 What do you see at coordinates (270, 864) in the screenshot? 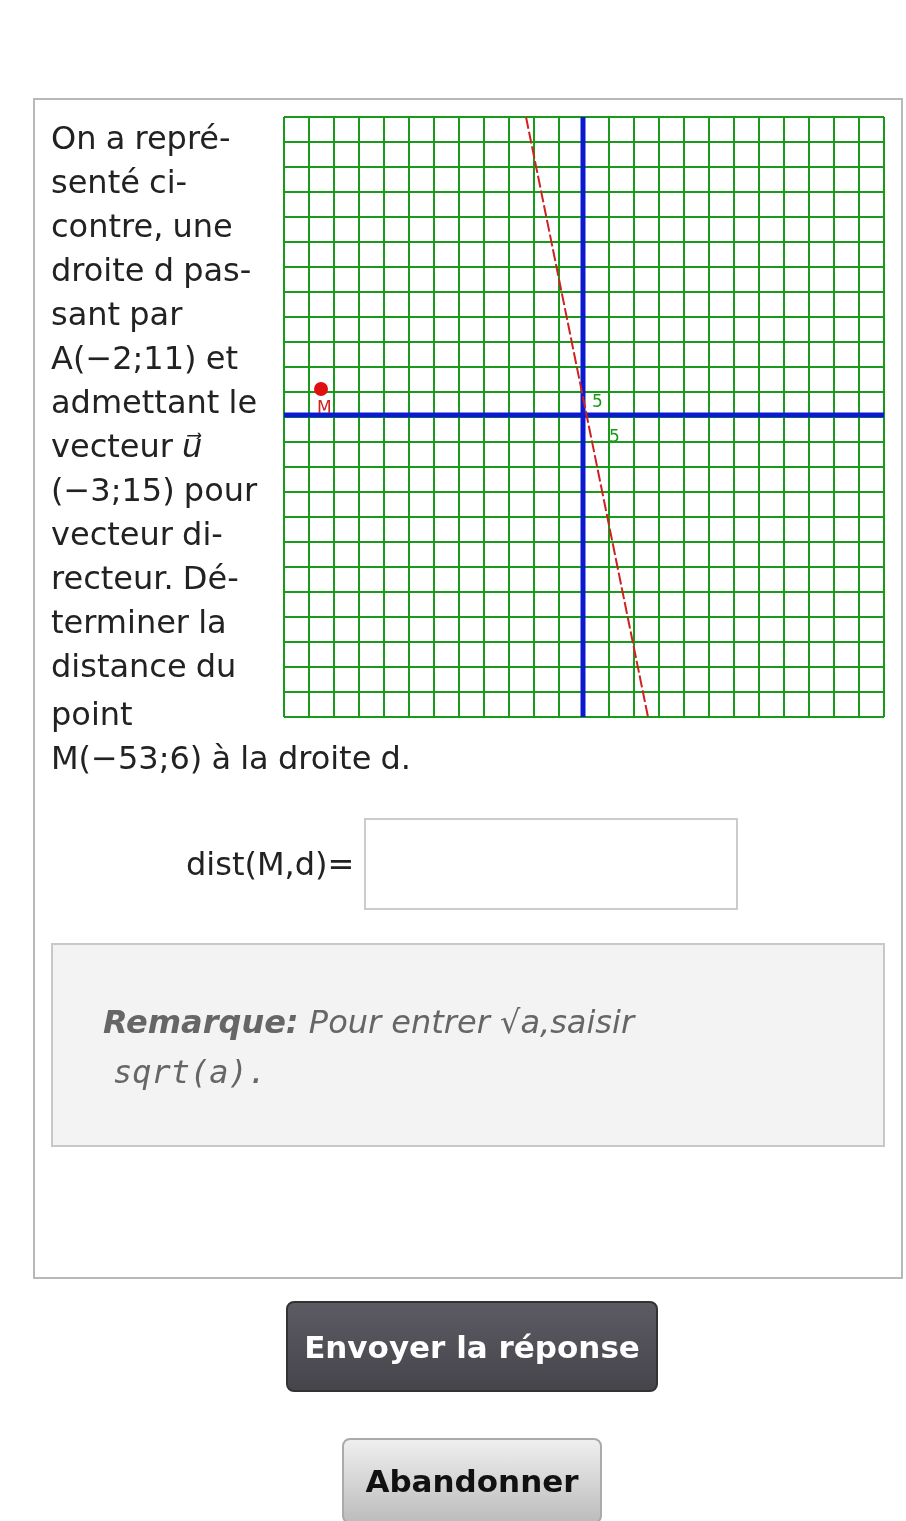
I see `answer-label: dist(M,d)=` at bounding box center [270, 864].